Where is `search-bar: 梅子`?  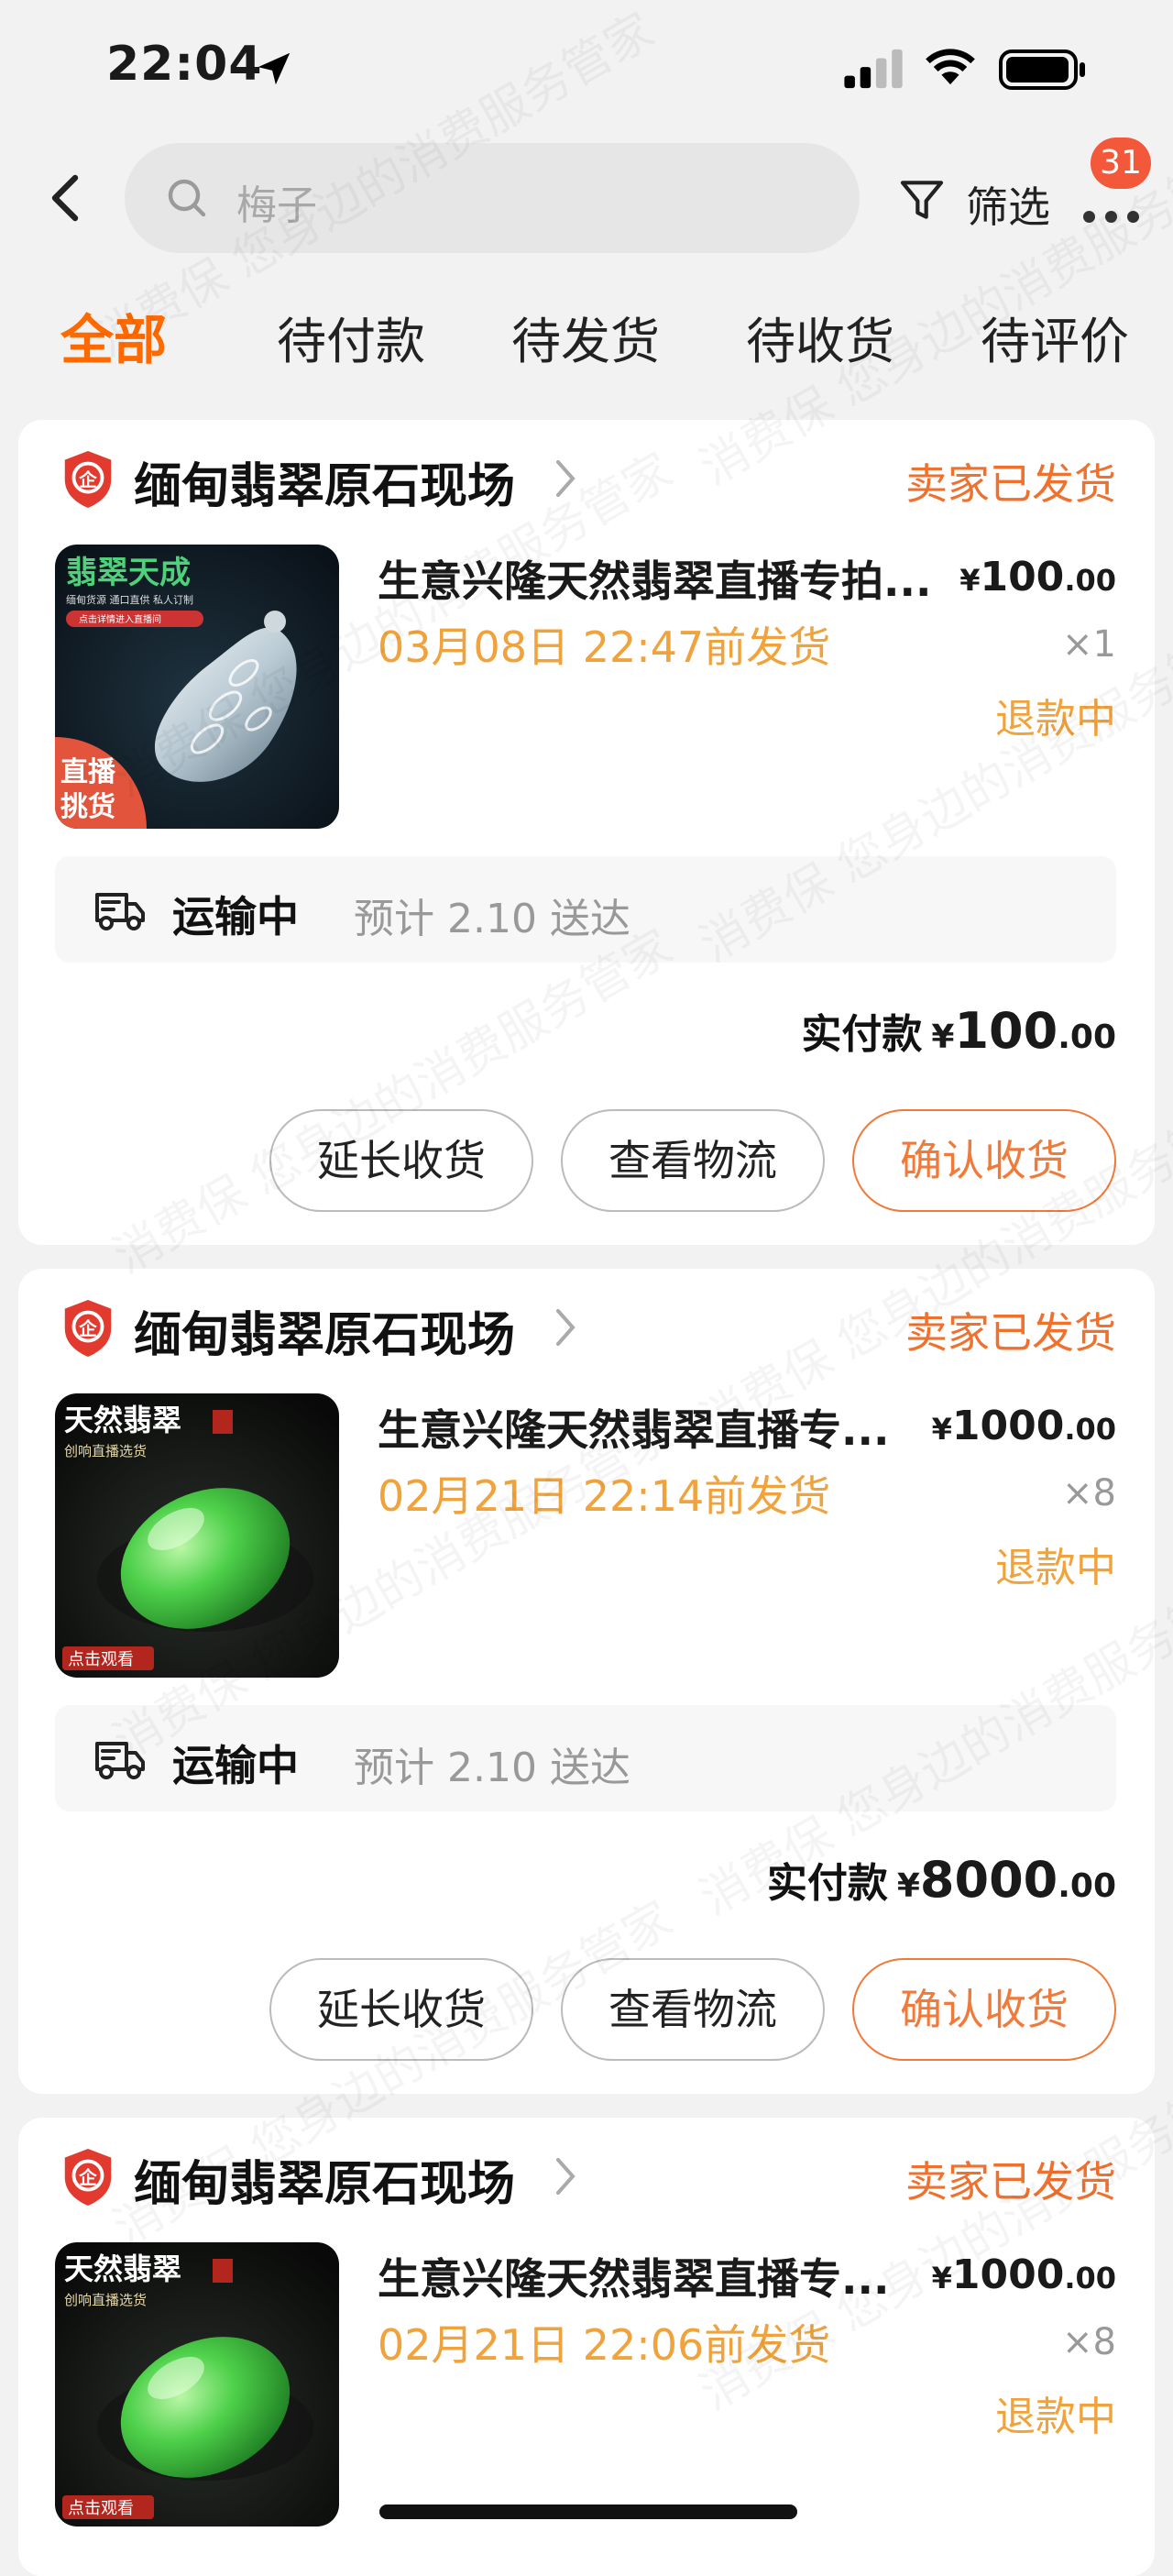
search-bar: 梅子 is located at coordinates (493, 198).